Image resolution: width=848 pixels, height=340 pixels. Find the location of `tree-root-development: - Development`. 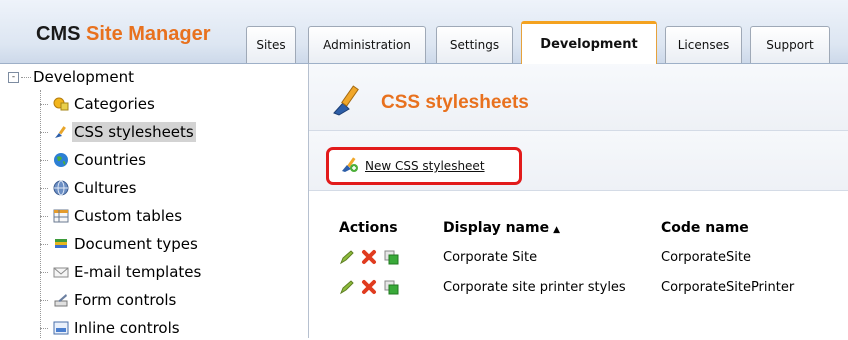

tree-root-development: - Development is located at coordinates (71, 77).